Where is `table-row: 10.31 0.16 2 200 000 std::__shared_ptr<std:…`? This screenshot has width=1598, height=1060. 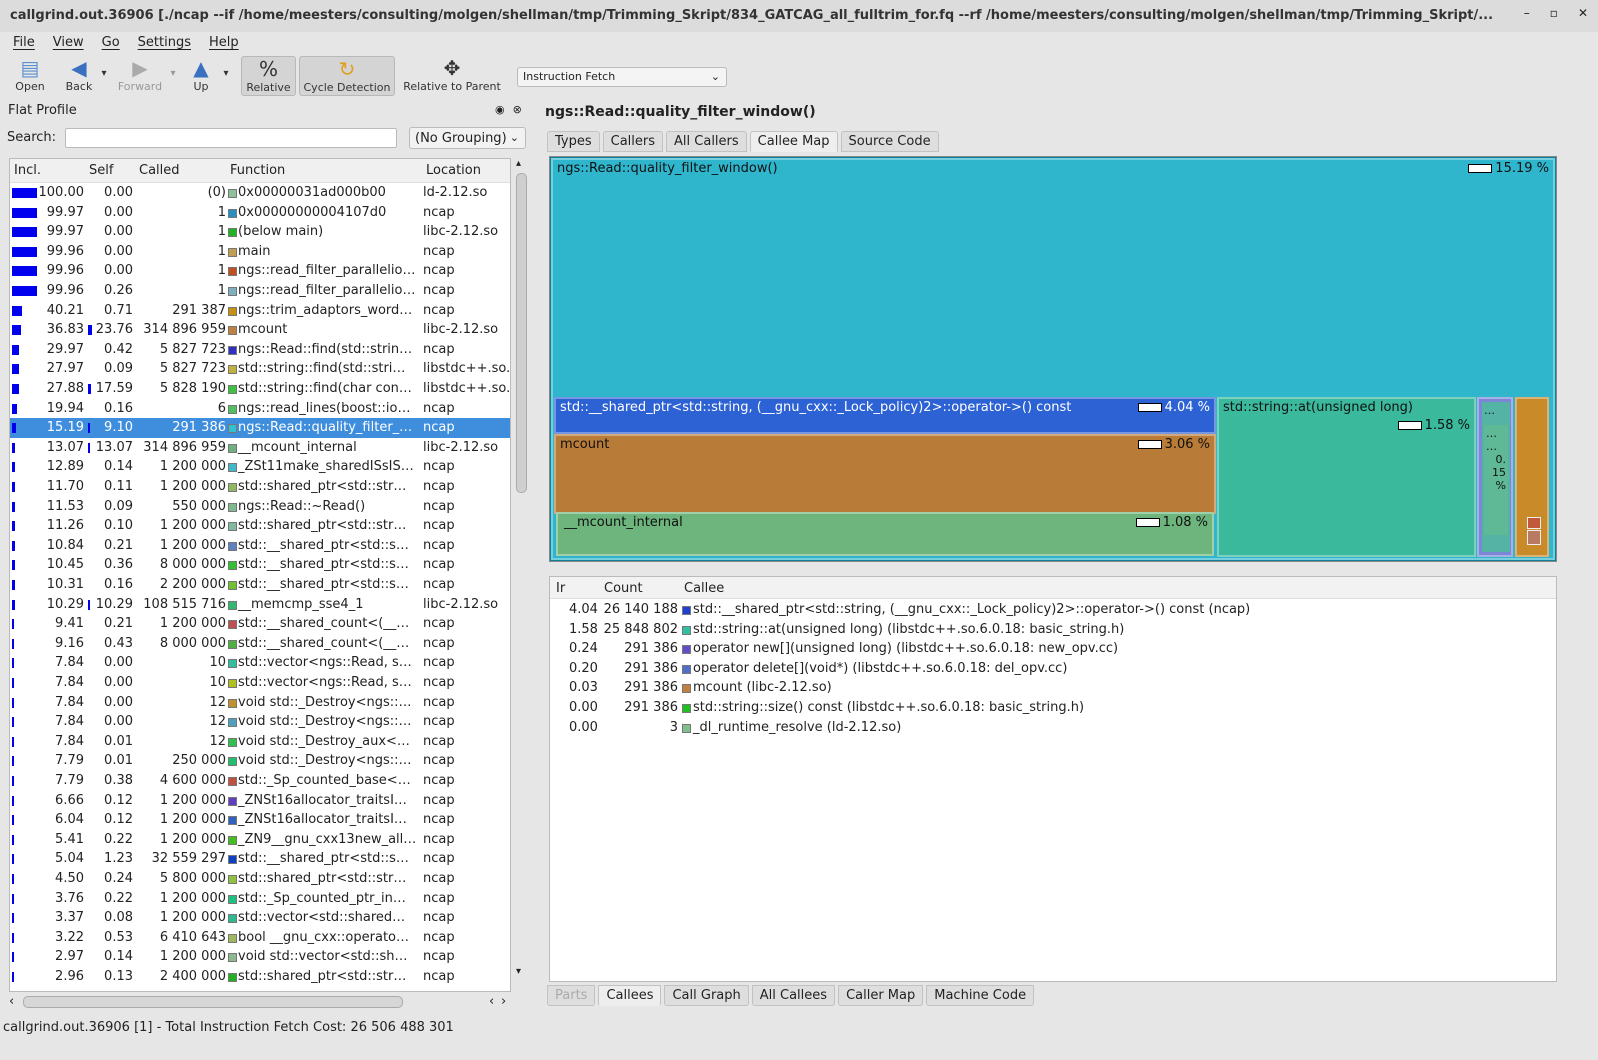
table-row: 10.31 0.16 2 200 000 std::__shared_ptr<std:… is located at coordinates (260, 585).